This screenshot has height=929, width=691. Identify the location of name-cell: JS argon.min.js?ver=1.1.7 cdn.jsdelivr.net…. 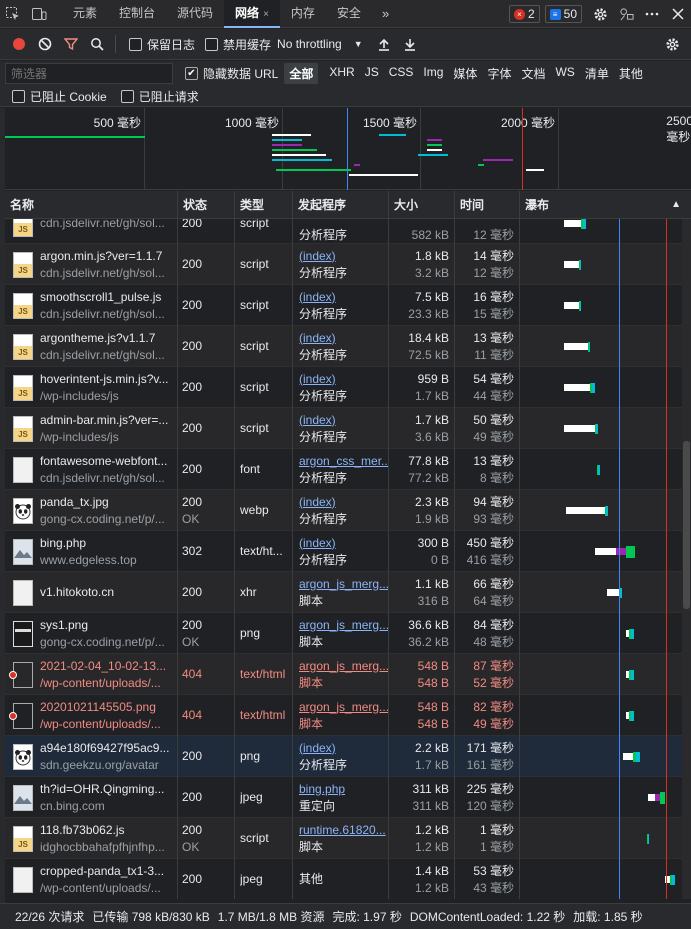
(91, 264).